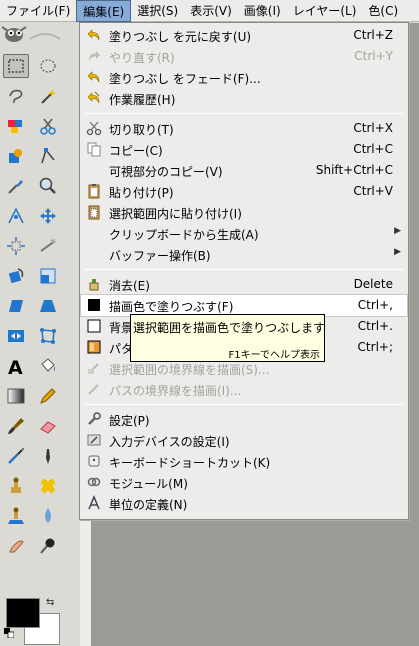  I want to click on airbrush-tool-icon, so click(16, 456).